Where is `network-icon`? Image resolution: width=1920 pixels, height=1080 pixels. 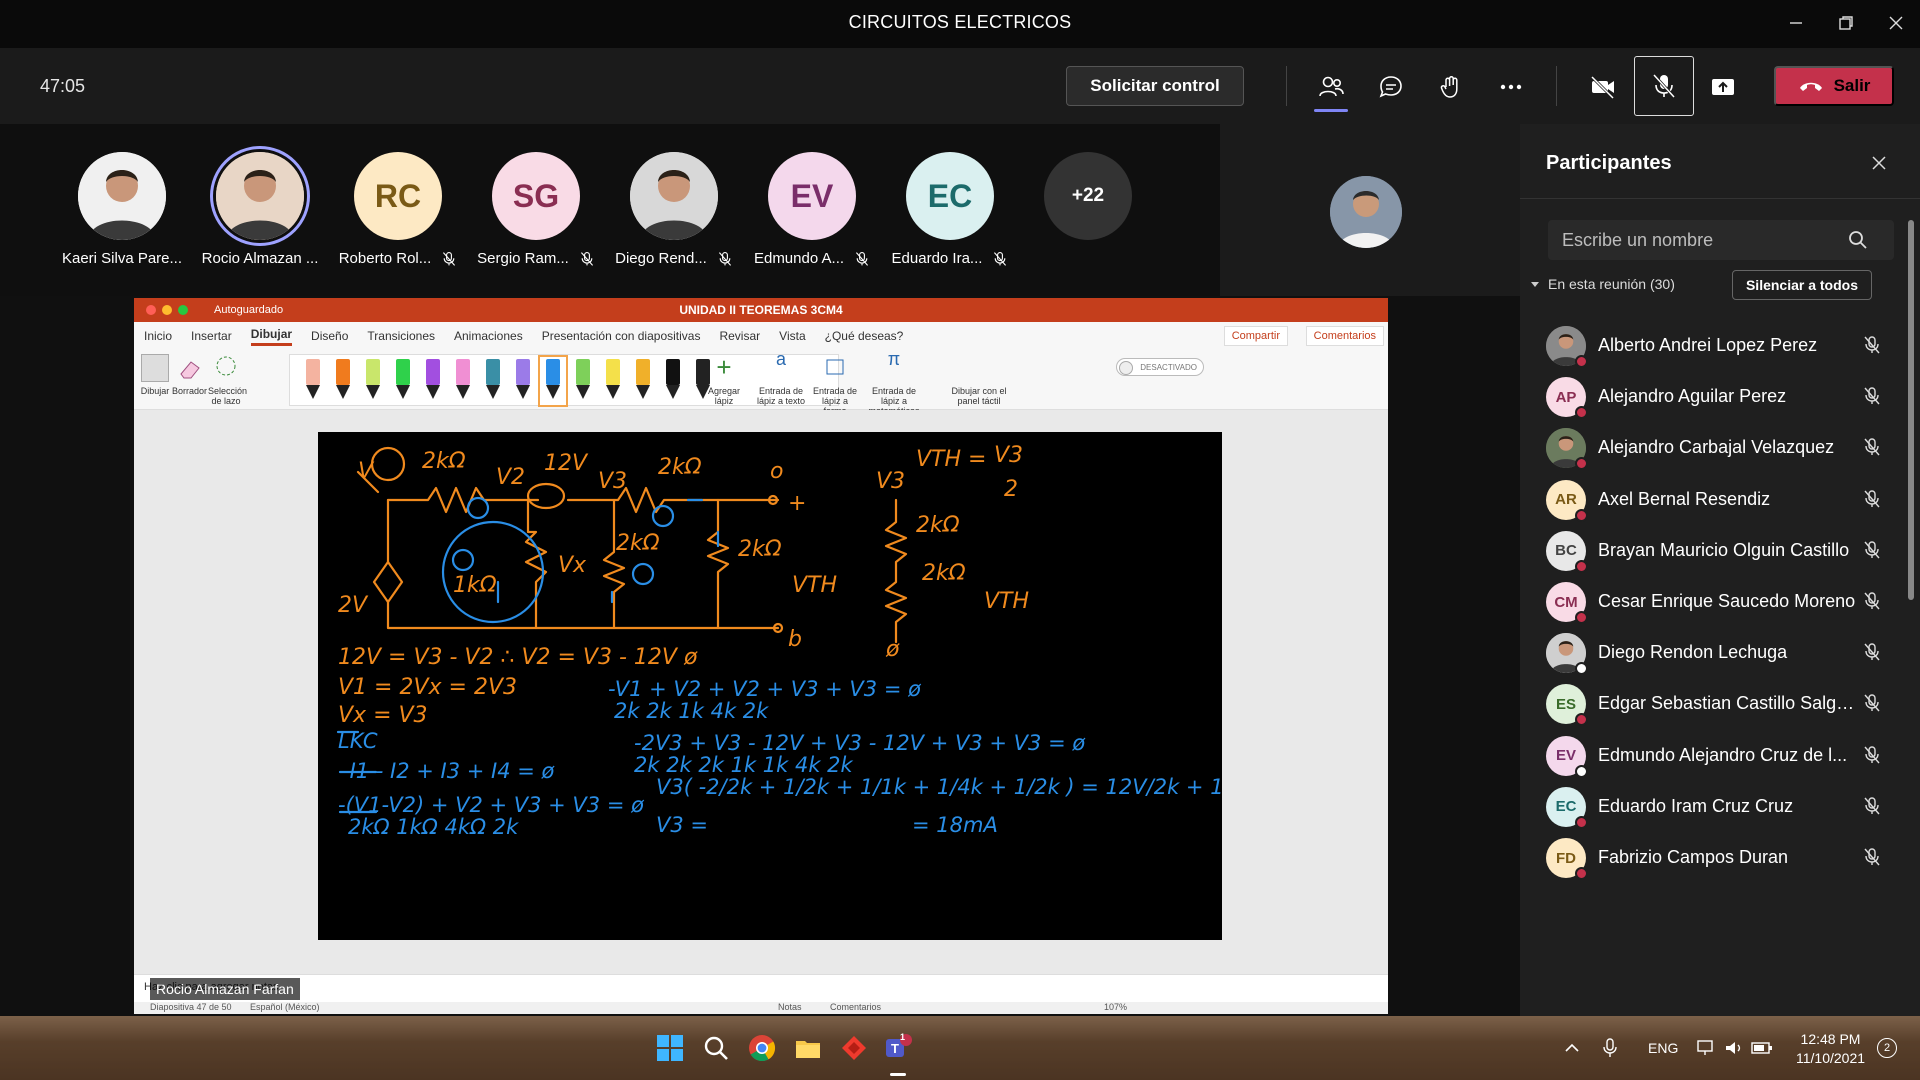
network-icon is located at coordinates (1705, 1047).